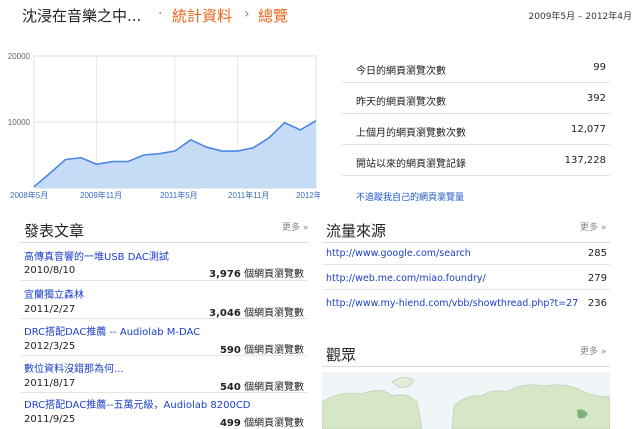  I want to click on post-count-value: 499, so click(230, 423).